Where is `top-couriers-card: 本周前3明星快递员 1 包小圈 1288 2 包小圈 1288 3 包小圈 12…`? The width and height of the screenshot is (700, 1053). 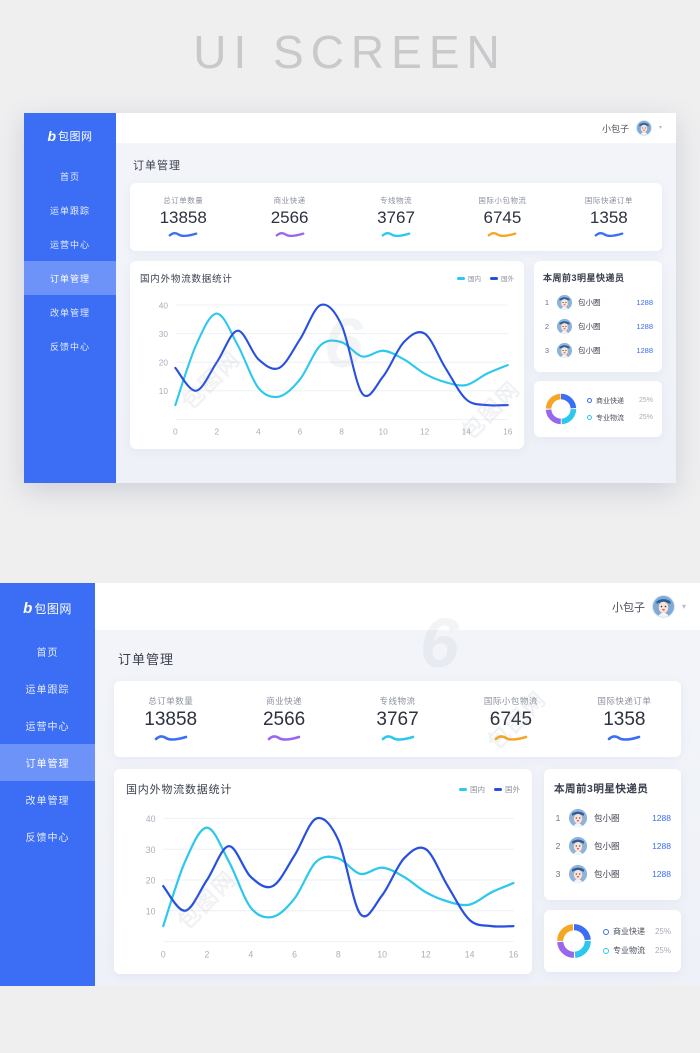 top-couriers-card: 本周前3明星快递员 1 包小圈 1288 2 包小圈 1288 3 包小圈 12… is located at coordinates (598, 316).